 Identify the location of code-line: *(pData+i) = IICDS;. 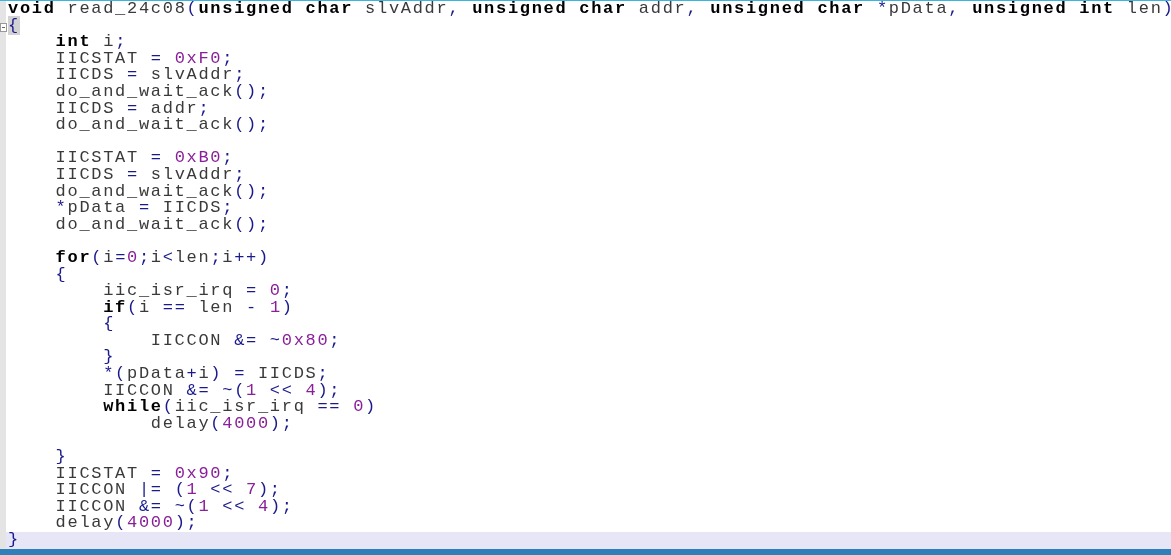
(216, 374).